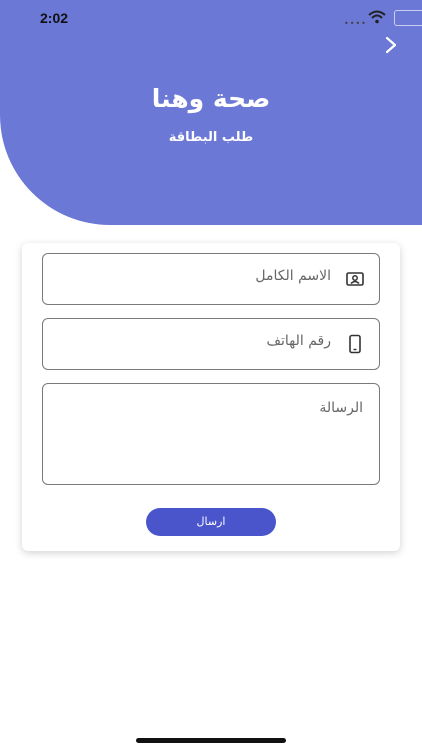 The height and width of the screenshot is (750, 422). What do you see at coordinates (298, 341) in the screenshot?
I see `phone-placeholder: رقم الهاتف` at bounding box center [298, 341].